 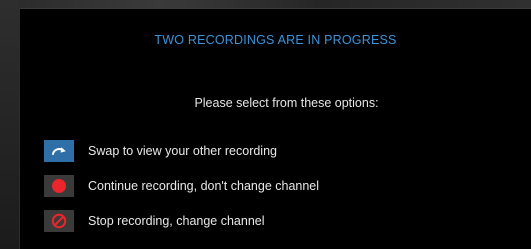 I want to click on background-left-strip, so click(x=9, y=124).